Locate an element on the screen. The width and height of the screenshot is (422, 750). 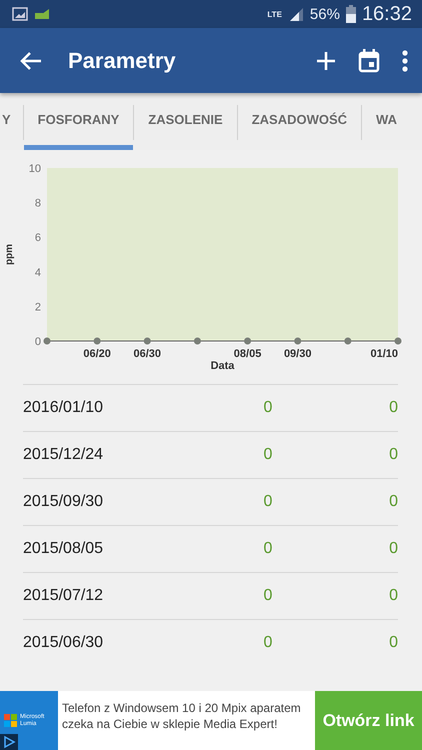
date-cell-text: 2015/06/30 is located at coordinates (63, 643).